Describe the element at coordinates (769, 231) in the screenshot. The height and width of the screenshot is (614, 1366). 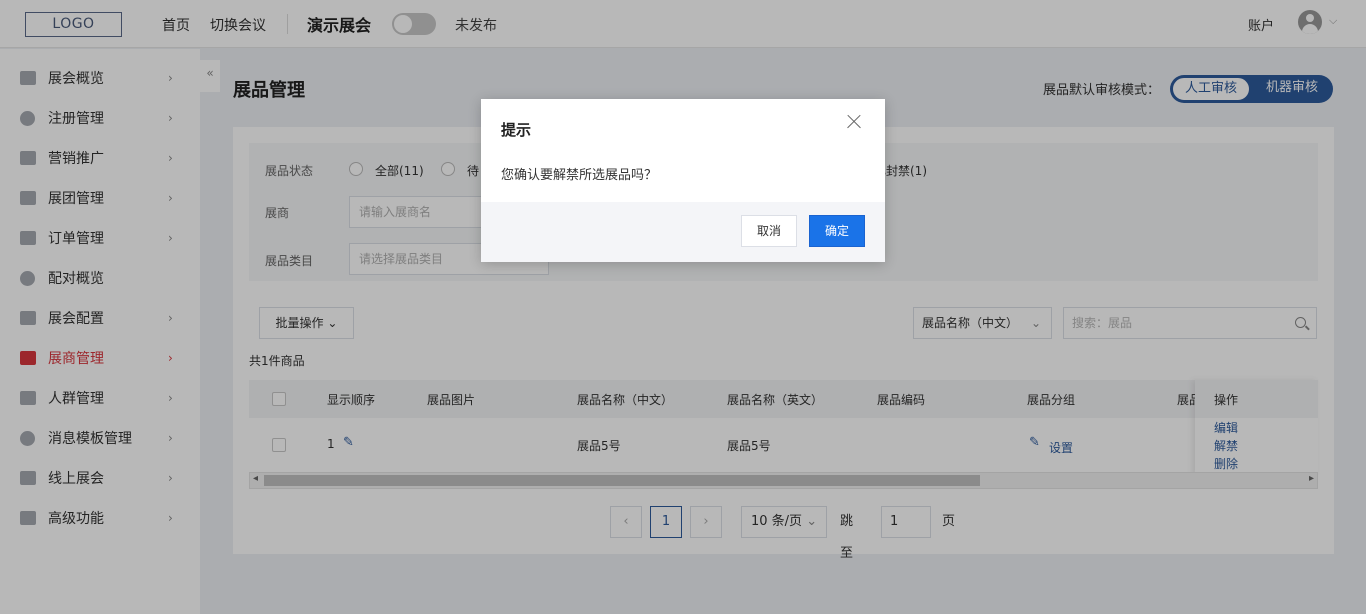
I see `cancel-button: 取消` at that location.